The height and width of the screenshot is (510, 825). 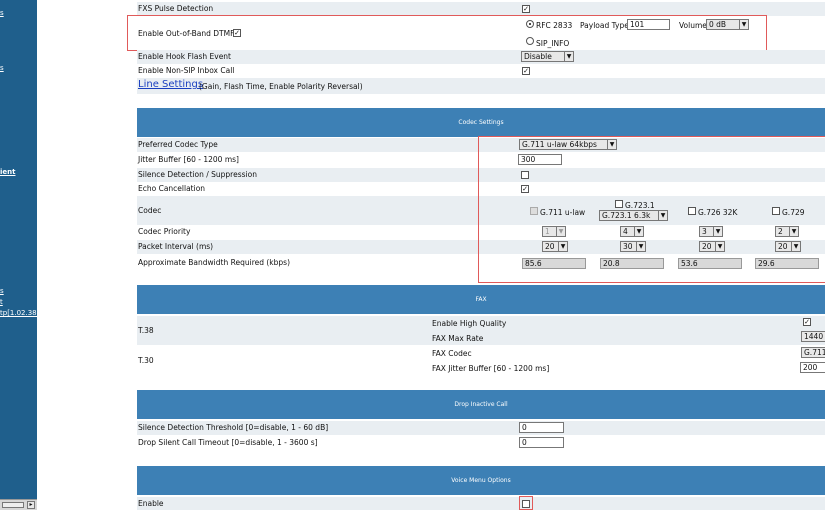 I want to click on voice-menu-enable-row: Enable, so click(x=481, y=503).